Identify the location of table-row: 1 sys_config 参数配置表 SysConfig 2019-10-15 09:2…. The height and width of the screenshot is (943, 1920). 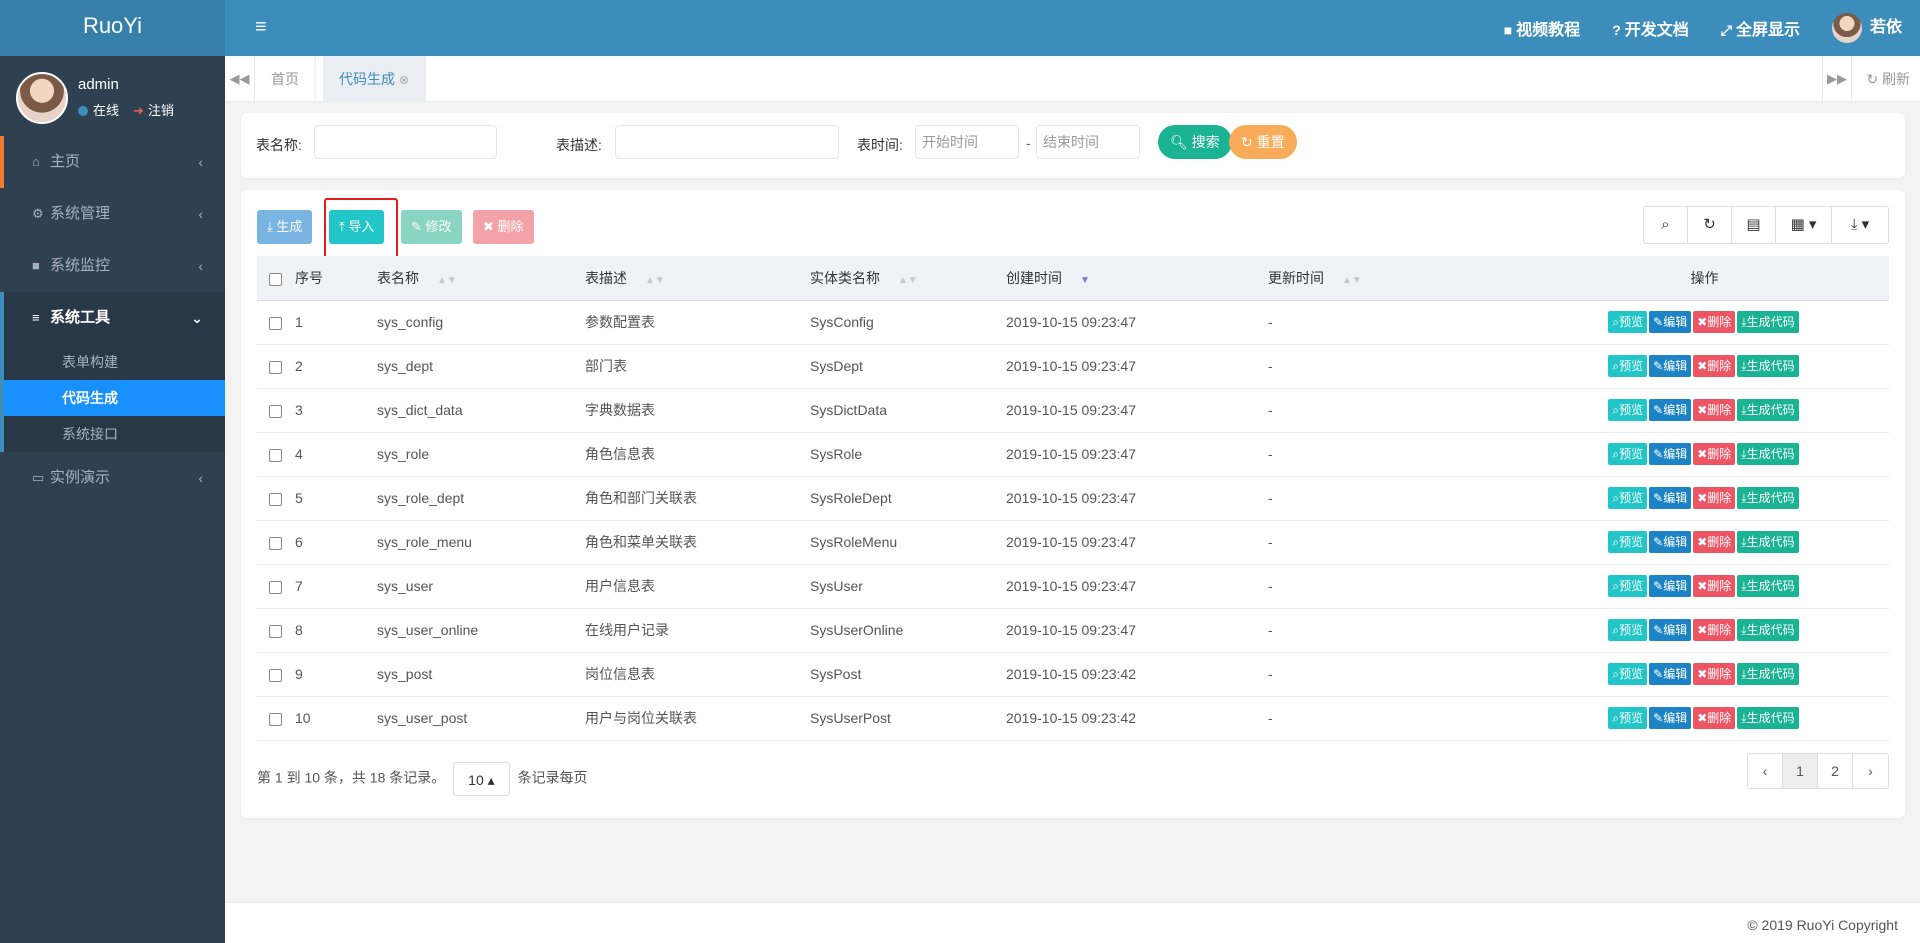
(1073, 322).